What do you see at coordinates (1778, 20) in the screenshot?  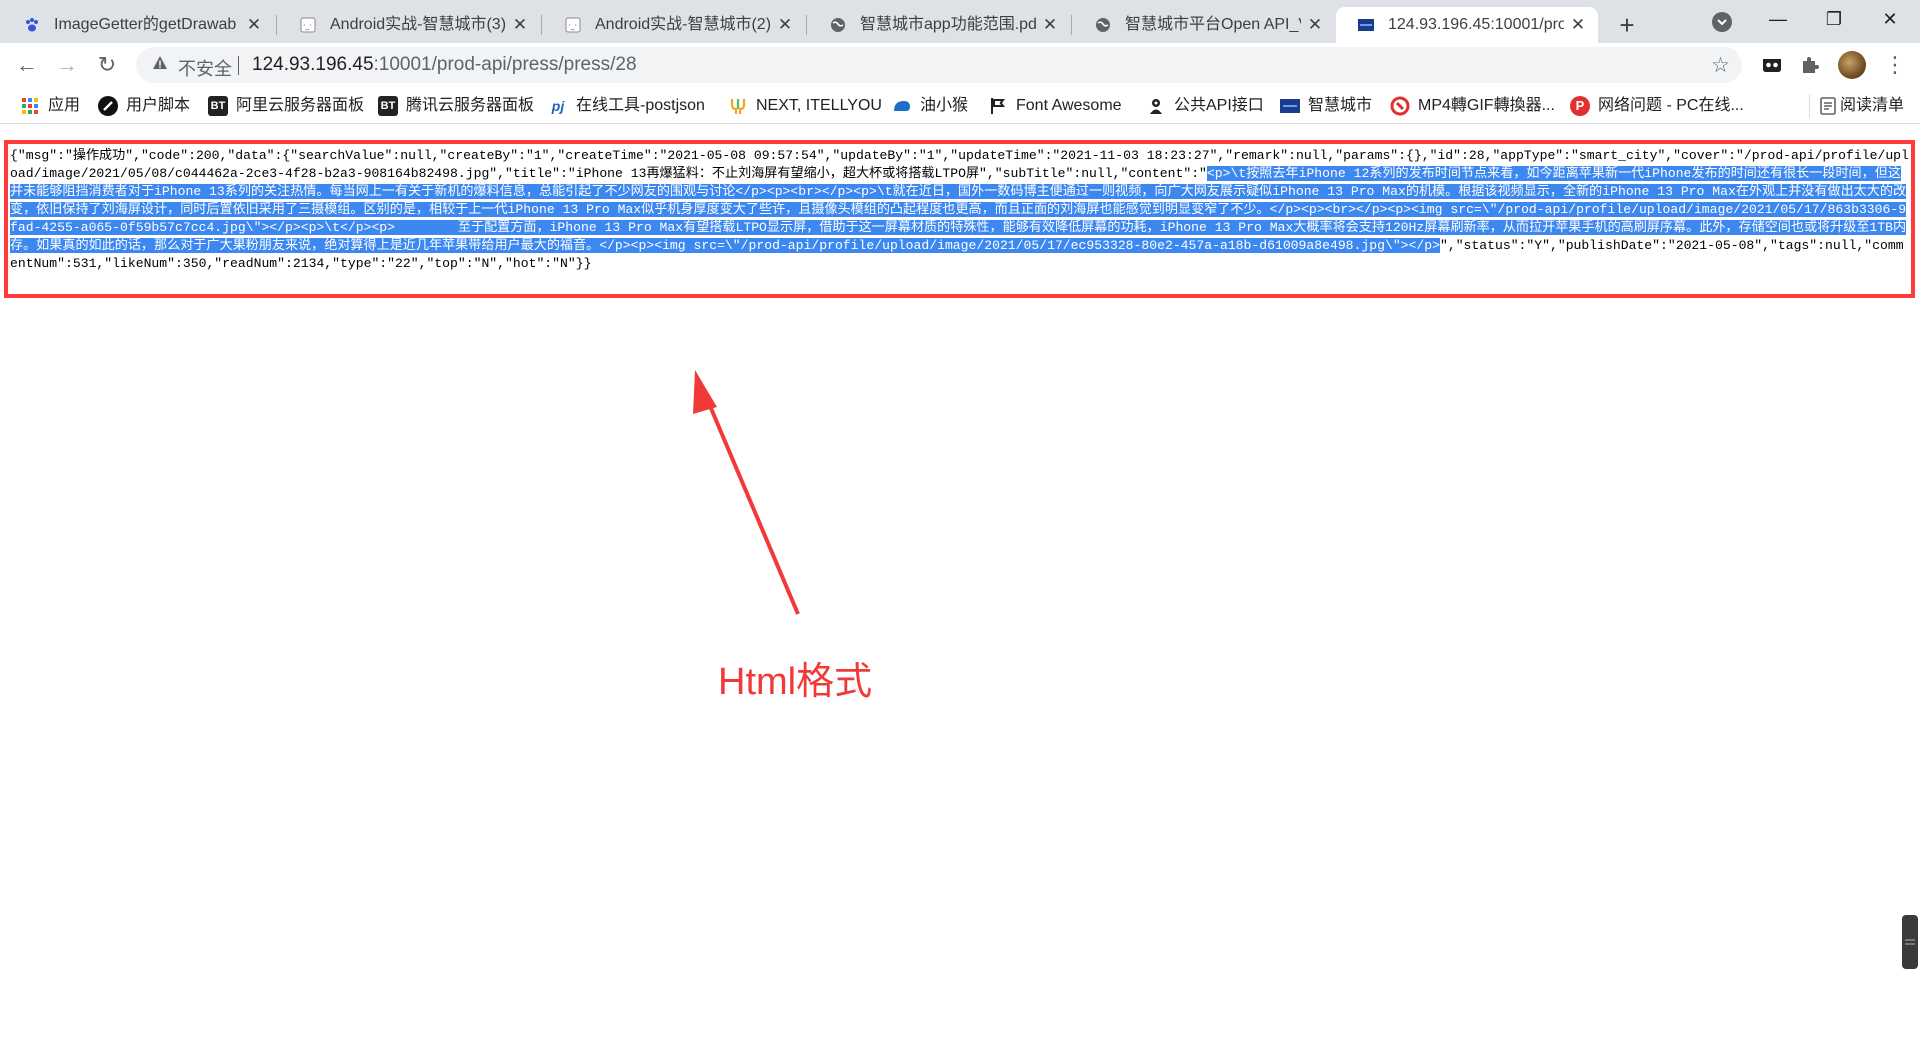 I see `minimize-button: —` at bounding box center [1778, 20].